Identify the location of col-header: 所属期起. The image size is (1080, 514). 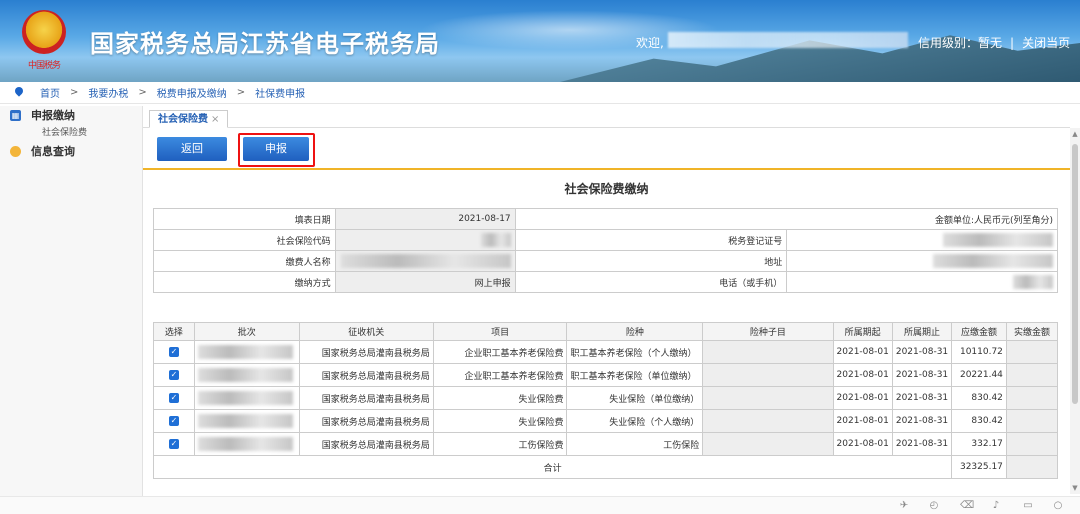
(862, 331).